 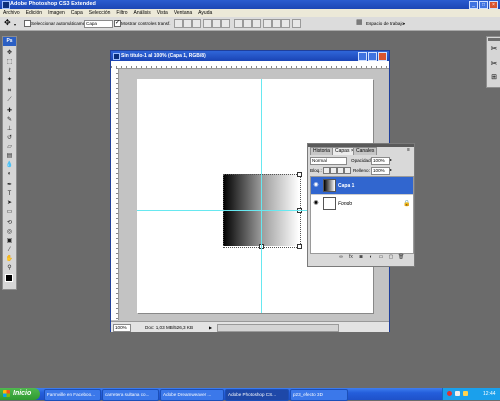 What do you see at coordinates (9, 129) in the screenshot?
I see `clone-stamp-tool-icon: ⊥` at bounding box center [9, 129].